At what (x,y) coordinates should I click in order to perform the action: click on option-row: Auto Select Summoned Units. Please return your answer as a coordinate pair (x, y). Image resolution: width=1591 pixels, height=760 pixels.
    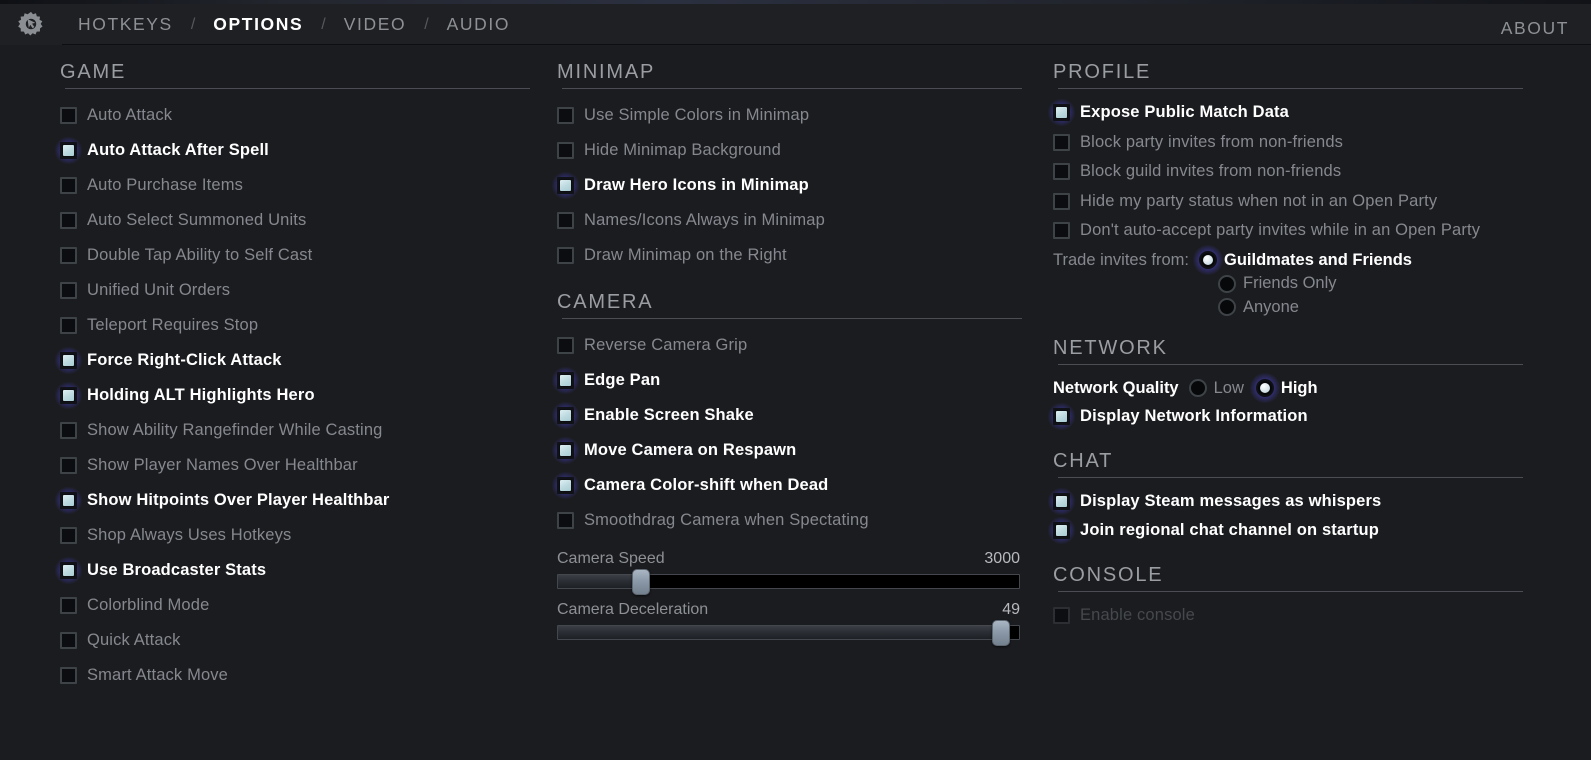
    Looking at the image, I should click on (295, 220).